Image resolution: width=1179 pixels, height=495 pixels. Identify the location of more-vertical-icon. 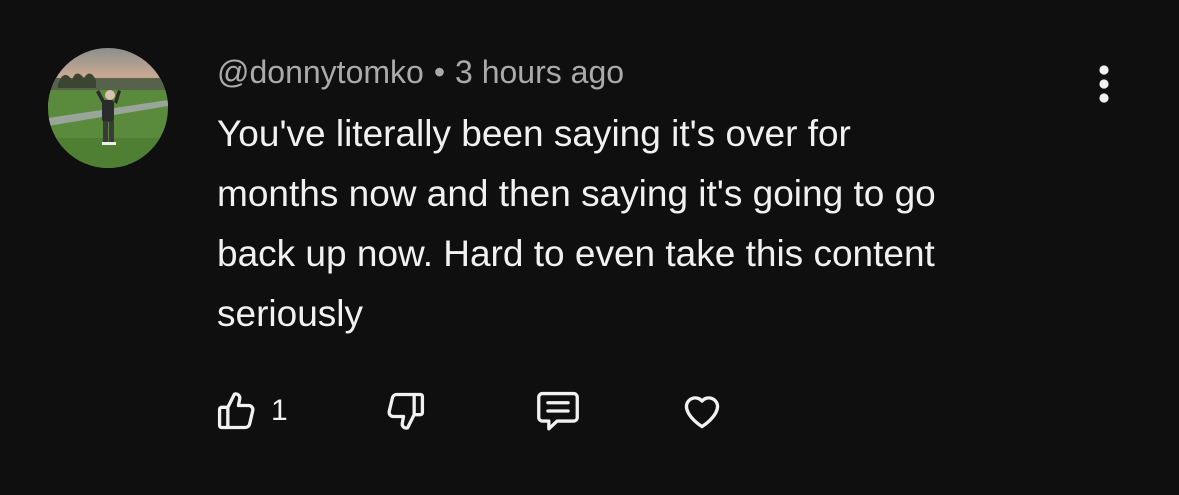
(1104, 84).